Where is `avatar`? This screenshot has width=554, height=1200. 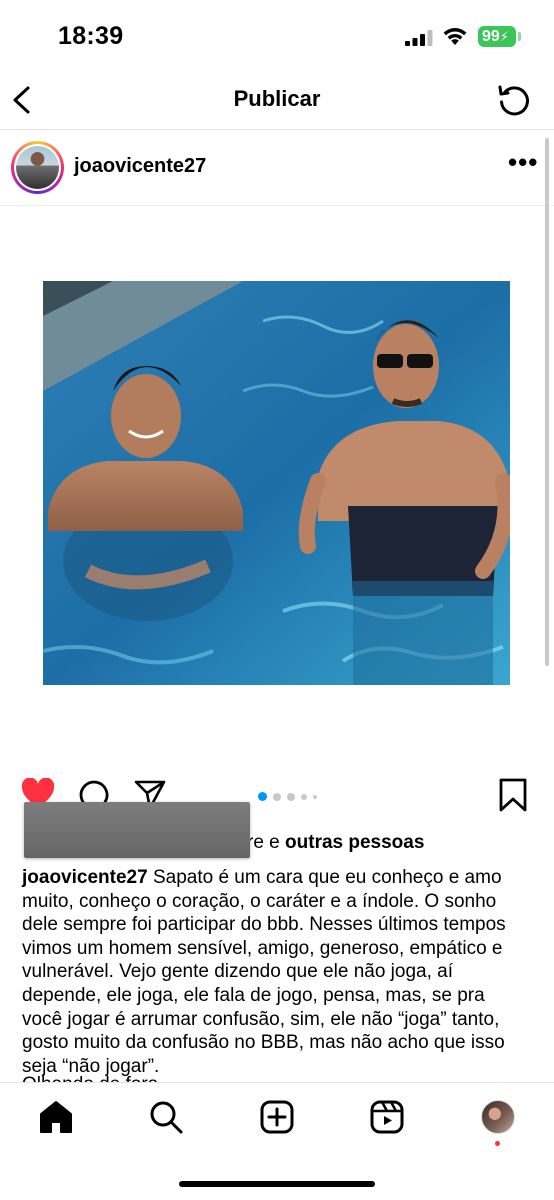
avatar is located at coordinates (37, 167).